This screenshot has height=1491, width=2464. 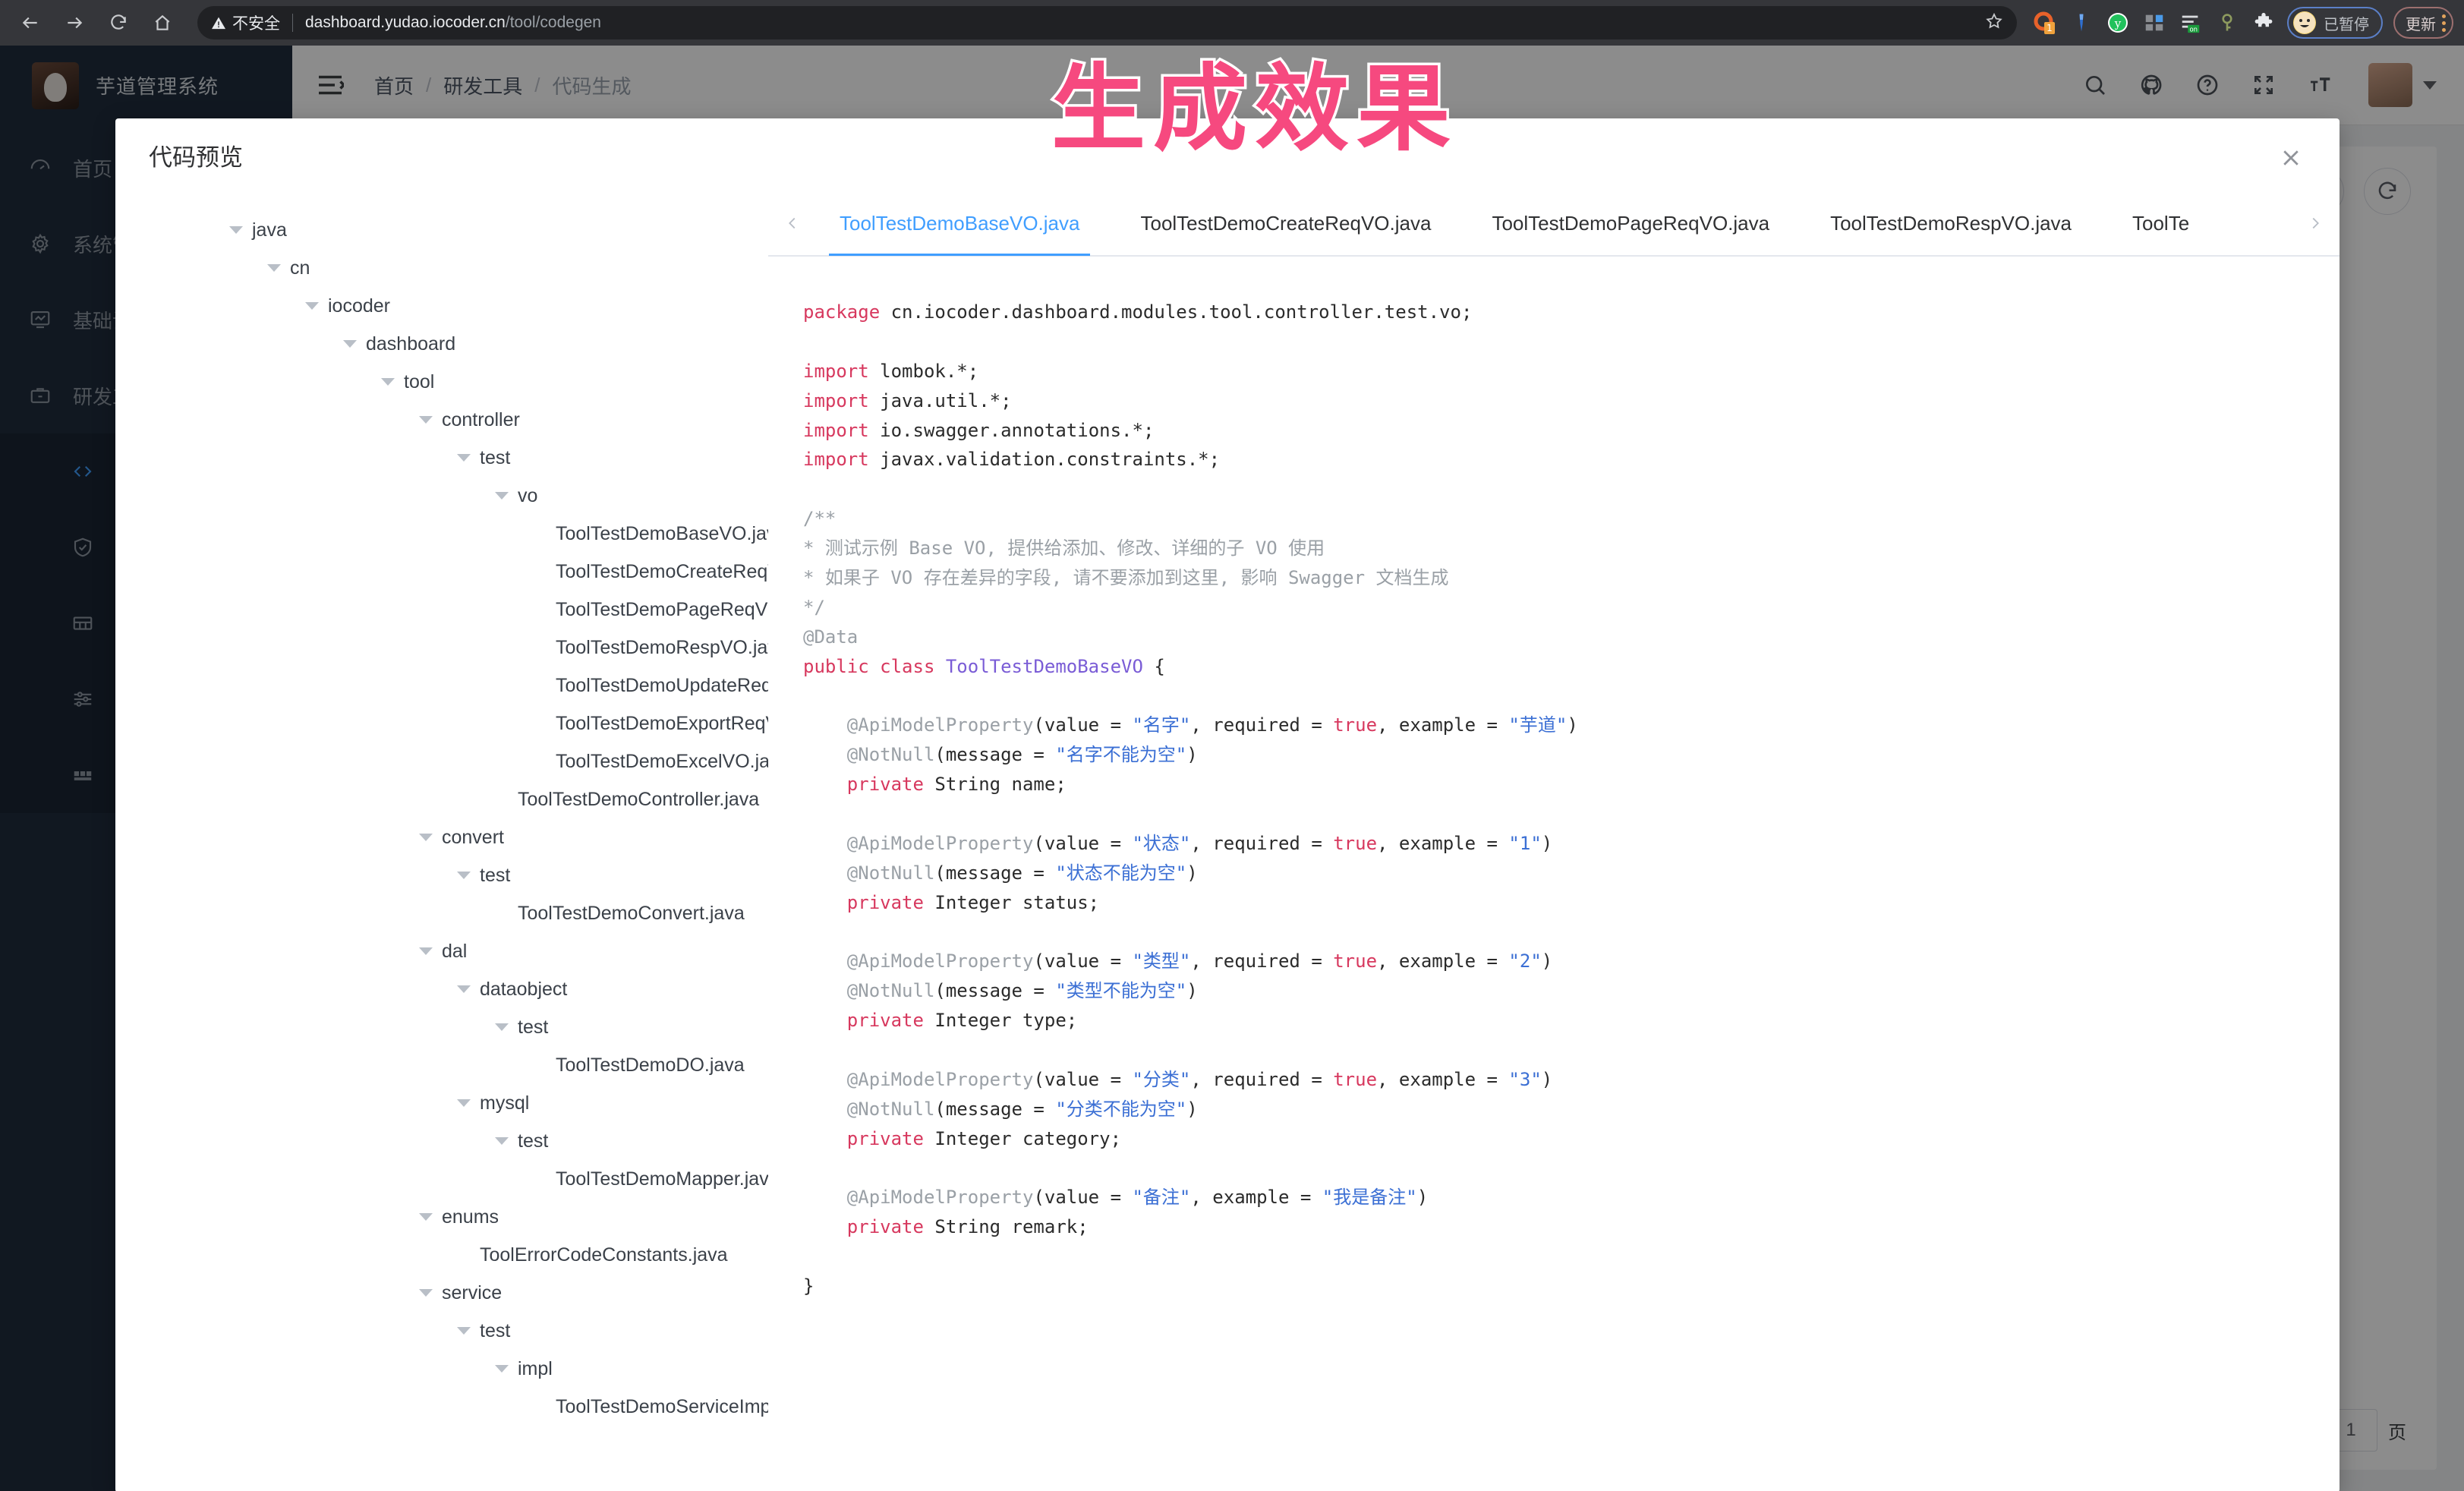 I want to click on tree-node-label: ToolTestDemoUpdateReqVO.java, so click(x=662, y=685).